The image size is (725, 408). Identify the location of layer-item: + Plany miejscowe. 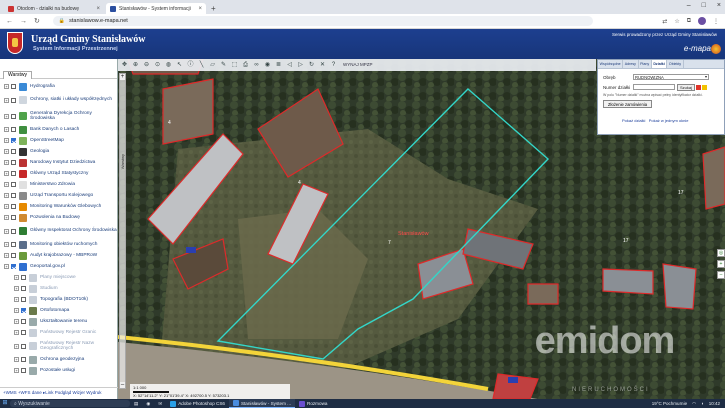
(58, 277).